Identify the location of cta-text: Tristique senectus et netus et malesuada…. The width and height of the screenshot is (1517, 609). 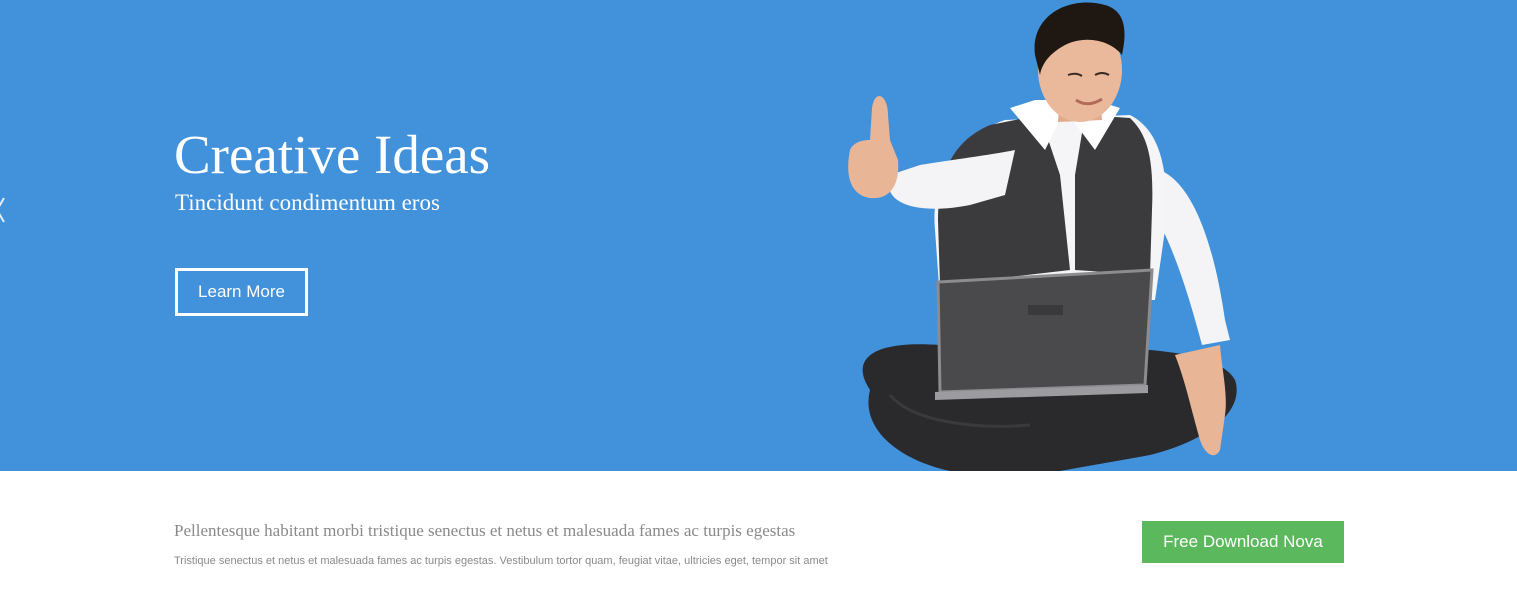
(501, 561).